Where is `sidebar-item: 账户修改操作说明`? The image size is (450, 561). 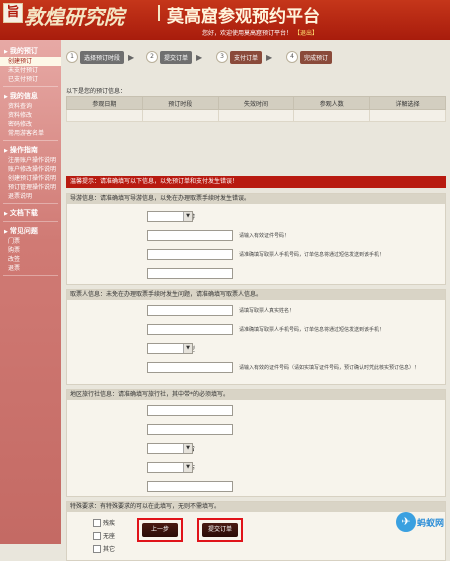 sidebar-item: 账户修改操作说明 is located at coordinates (30, 169).